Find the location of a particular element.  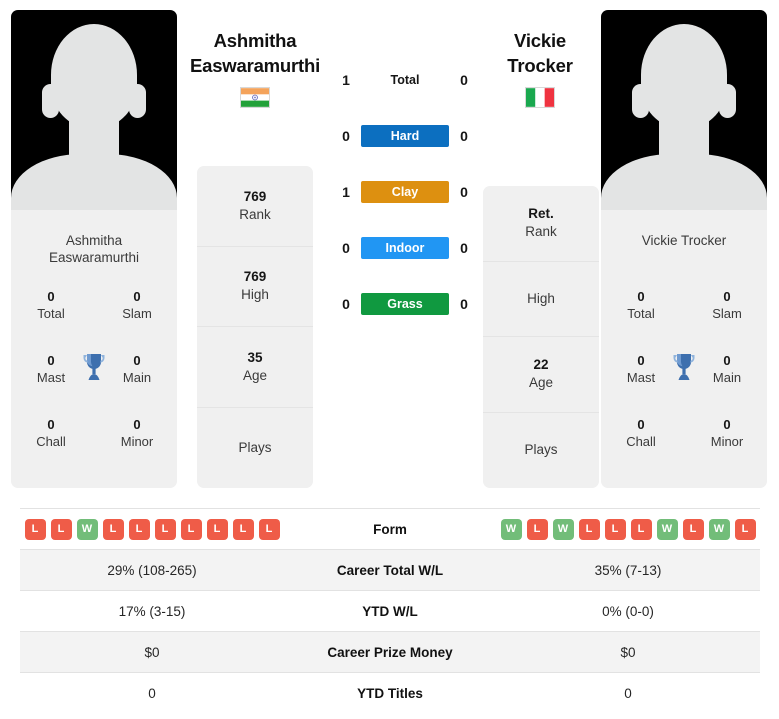

value-right: 0 is located at coordinates (628, 693).